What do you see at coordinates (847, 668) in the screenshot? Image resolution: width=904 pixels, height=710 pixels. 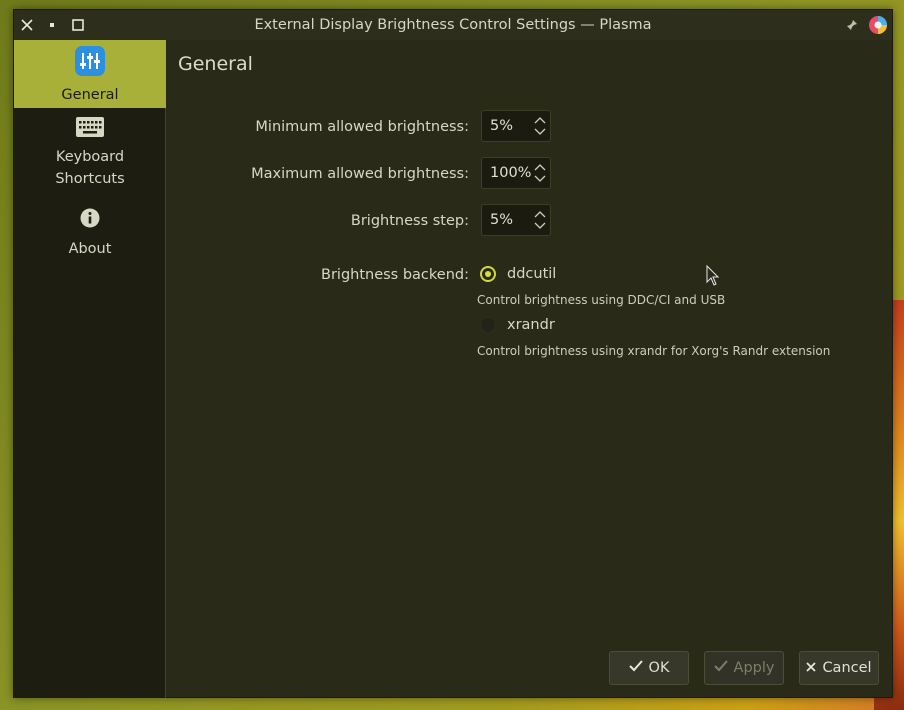 I see `cancel-label: Cancel` at bounding box center [847, 668].